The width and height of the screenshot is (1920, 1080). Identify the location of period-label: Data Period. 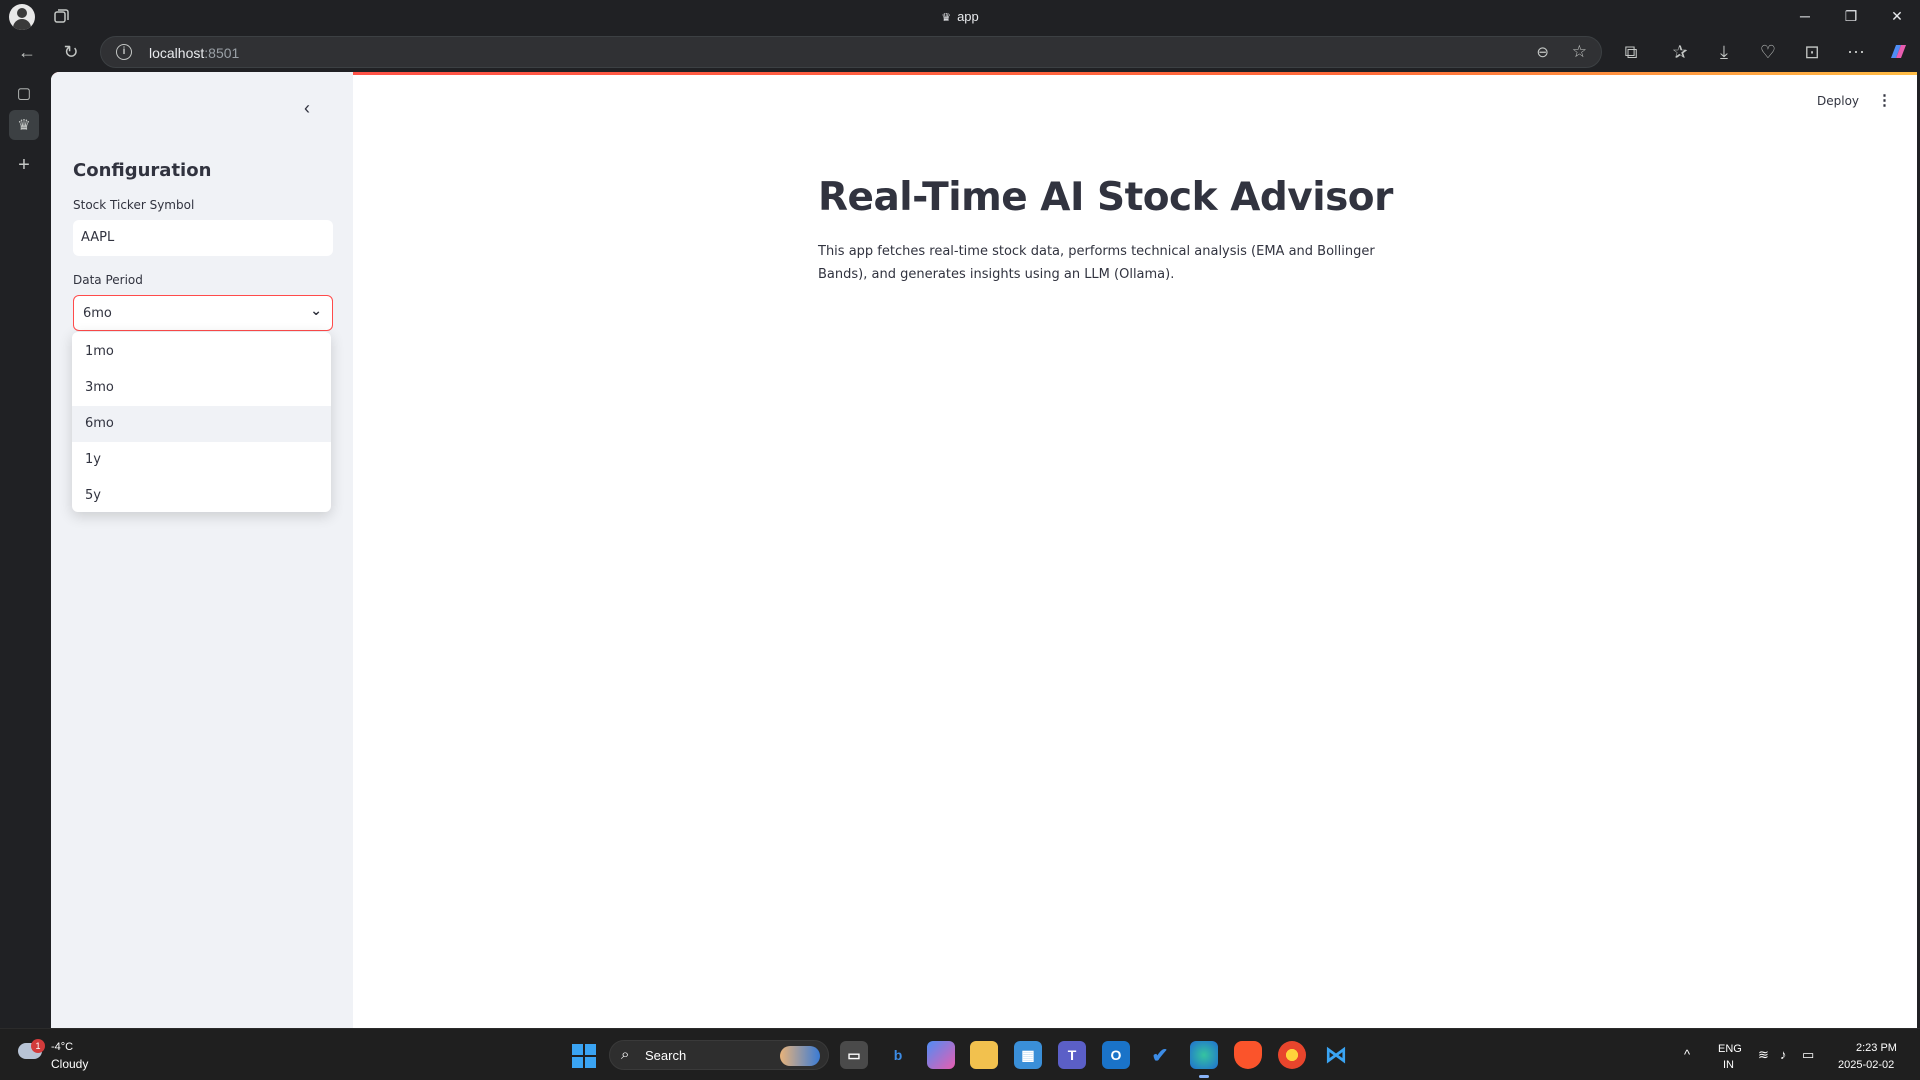
(108, 280).